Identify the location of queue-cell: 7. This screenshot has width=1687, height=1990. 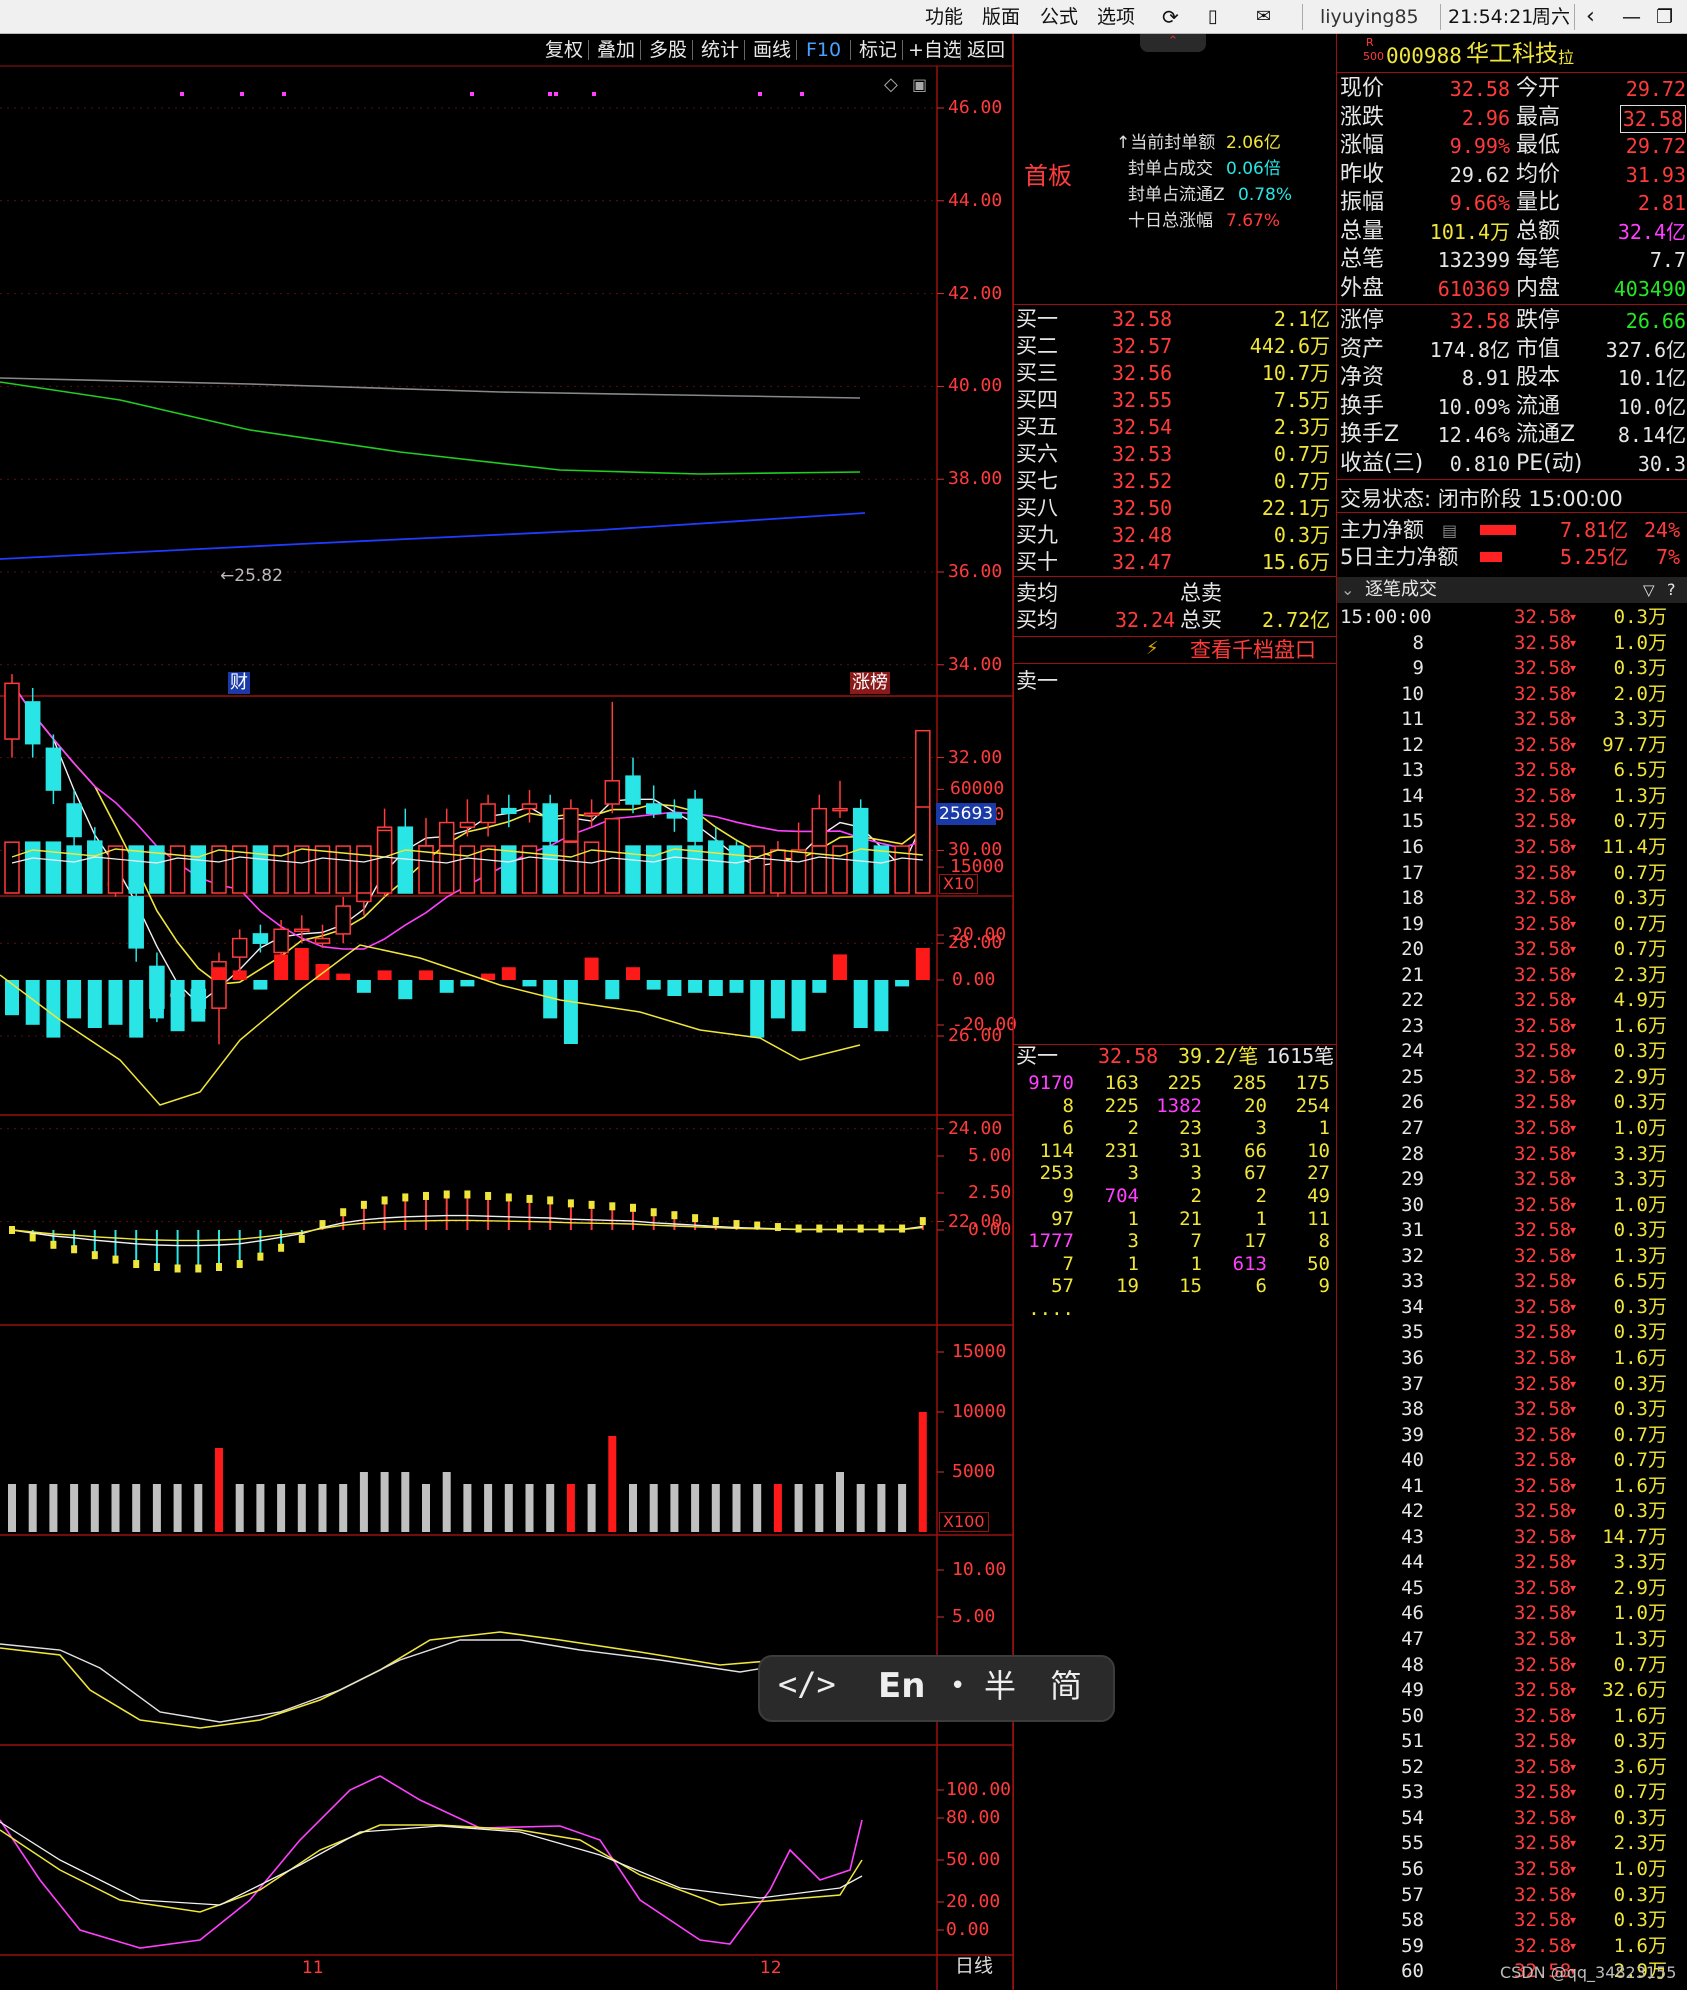
(1068, 1263).